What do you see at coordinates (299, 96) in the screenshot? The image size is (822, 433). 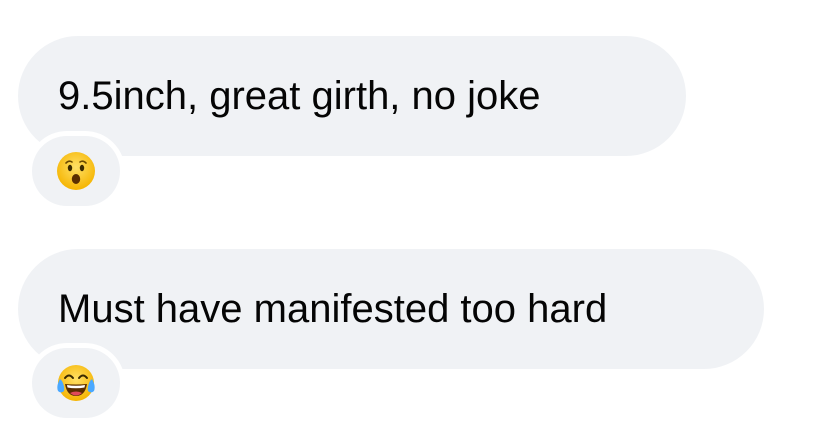 I see `message-text: 9.5inch, great girth, no joke` at bounding box center [299, 96].